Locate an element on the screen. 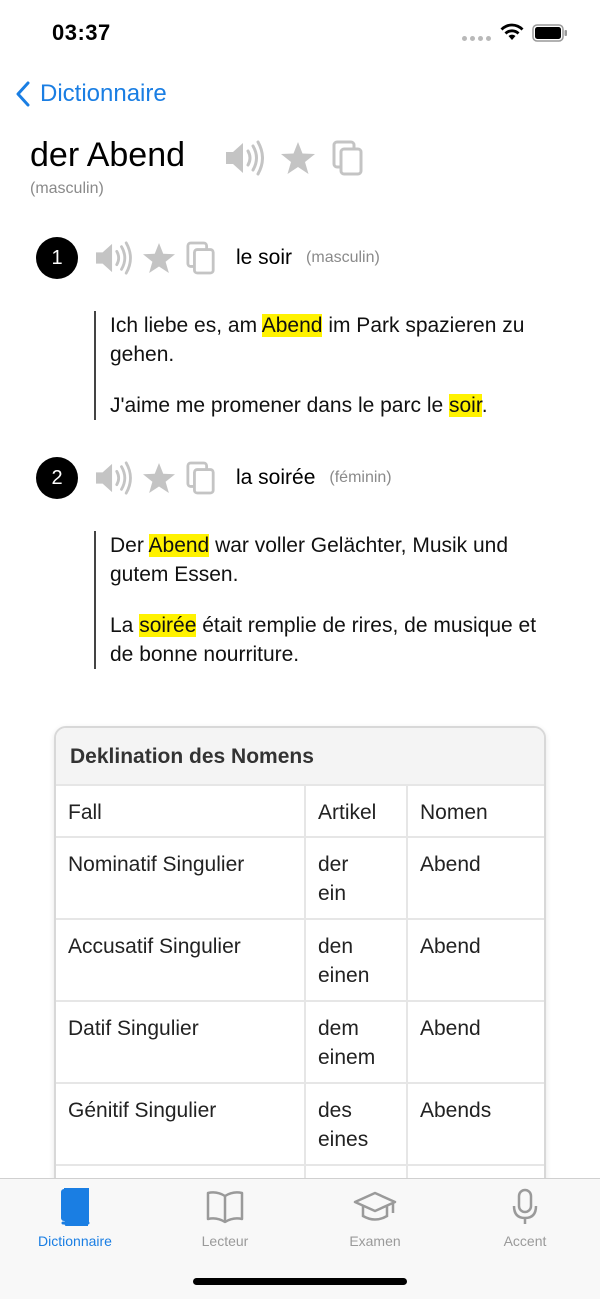  tab-accent: Accent is located at coordinates (525, 1218).